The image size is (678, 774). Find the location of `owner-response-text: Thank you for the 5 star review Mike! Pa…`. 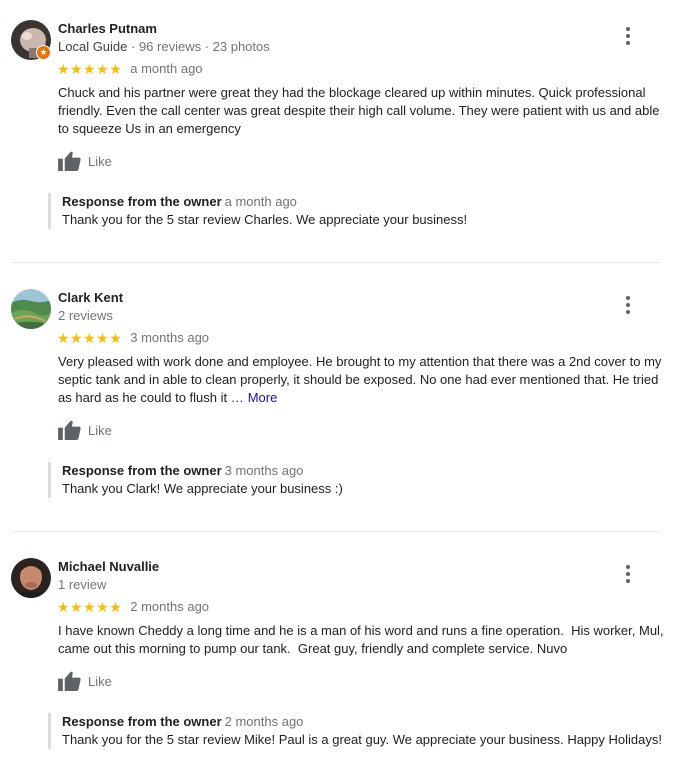

owner-response-text: Thank you for the 5 star review Mike! Pa… is located at coordinates (362, 739).